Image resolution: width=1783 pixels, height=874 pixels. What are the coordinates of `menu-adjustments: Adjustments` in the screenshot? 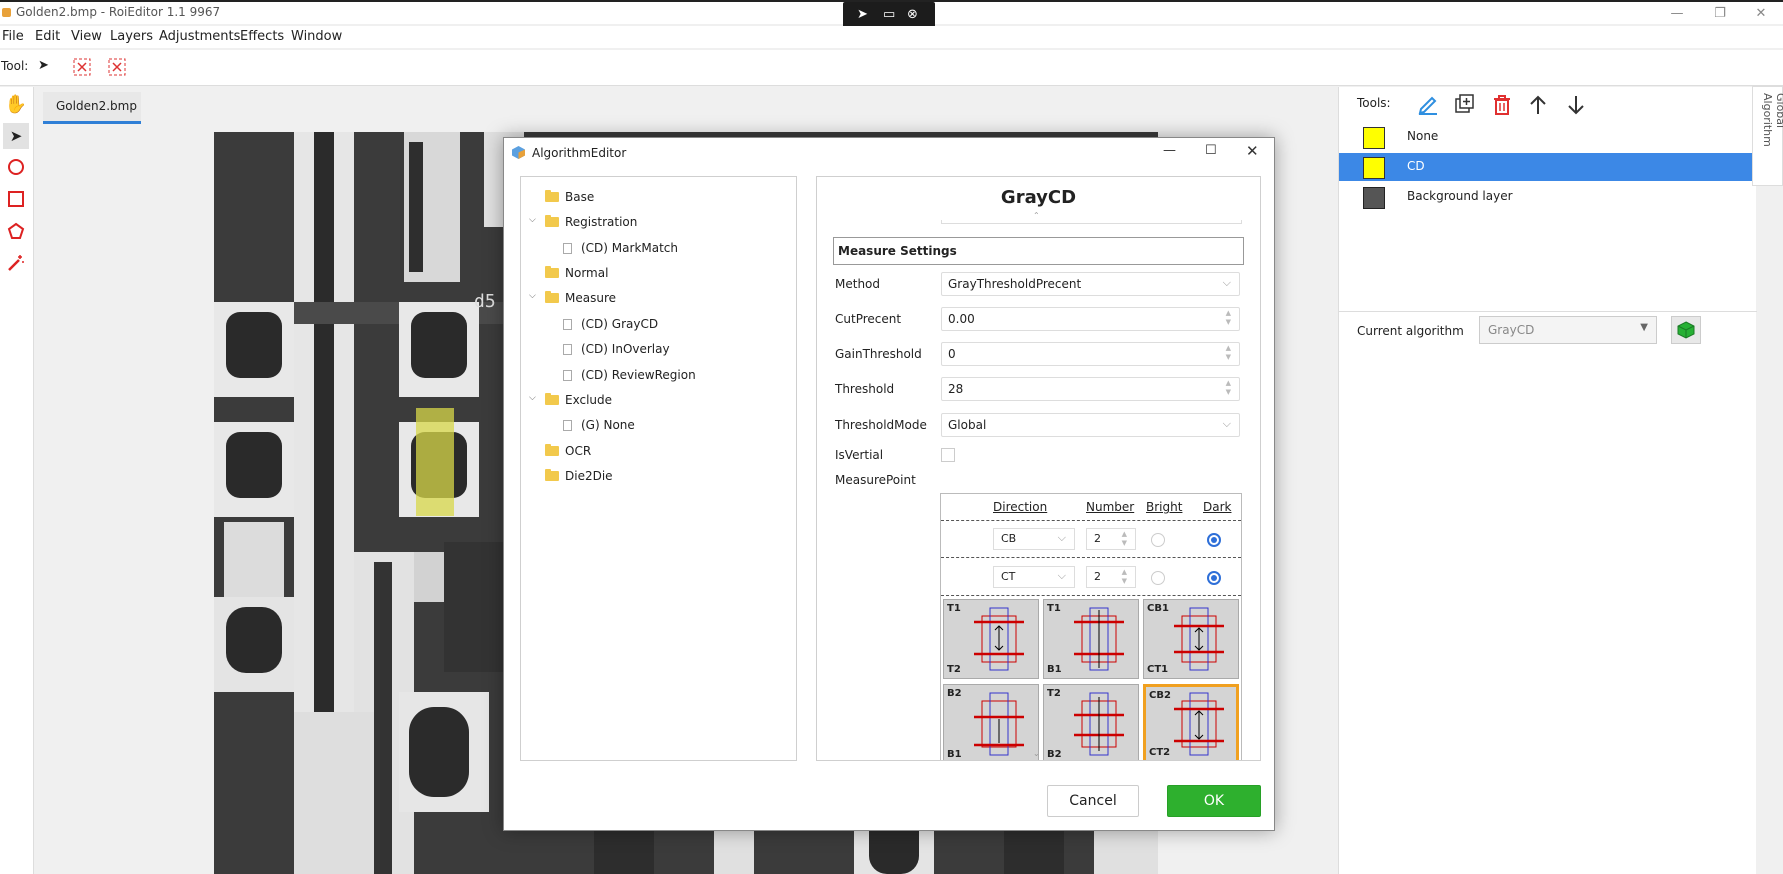 It's located at (199, 36).